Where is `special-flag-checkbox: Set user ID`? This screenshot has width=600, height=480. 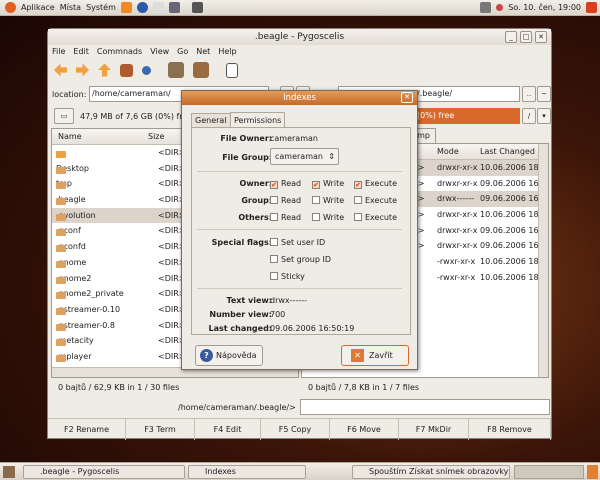 special-flag-checkbox: Set user ID is located at coordinates (297, 242).